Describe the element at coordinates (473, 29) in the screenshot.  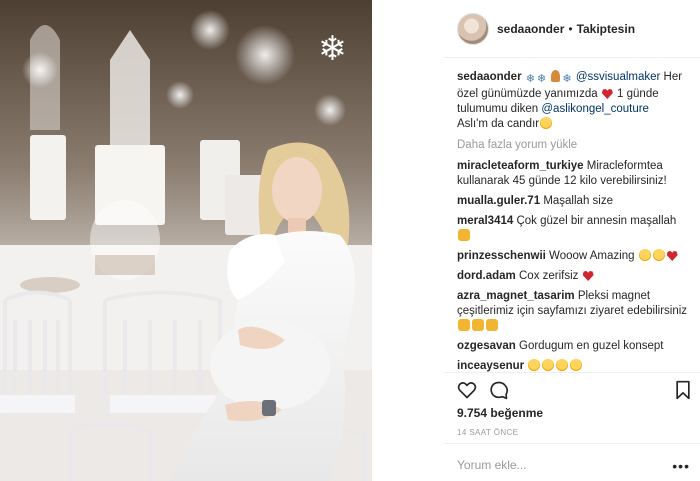
I see `avatar` at that location.